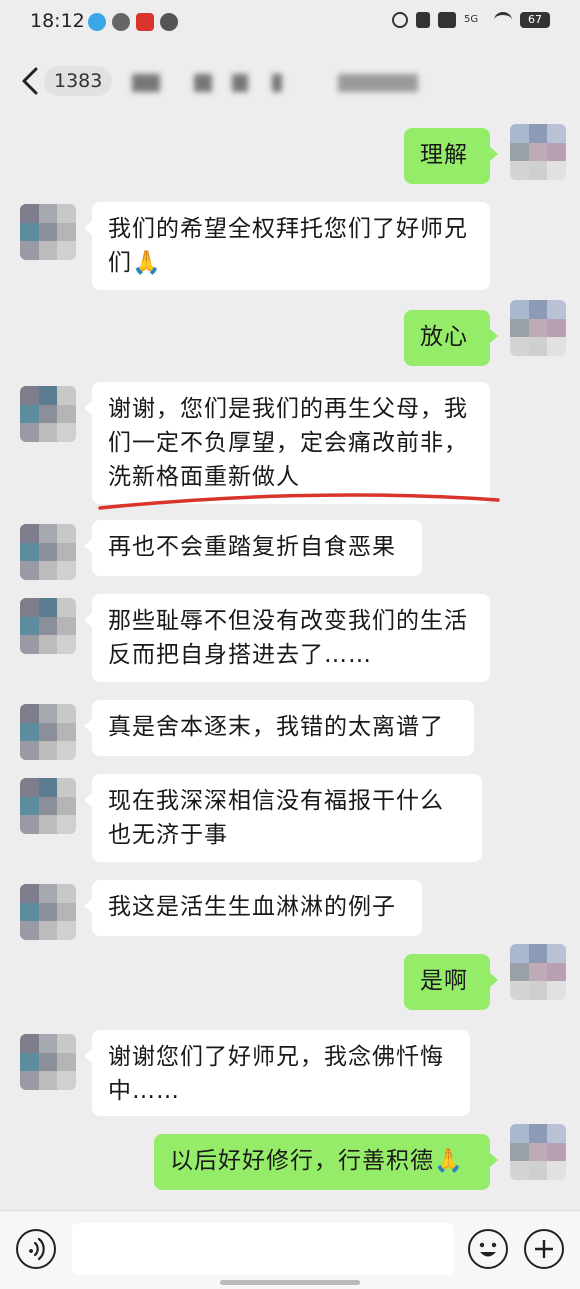 The width and height of the screenshot is (580, 1289). What do you see at coordinates (423, 20) in the screenshot?
I see `mute-icon` at bounding box center [423, 20].